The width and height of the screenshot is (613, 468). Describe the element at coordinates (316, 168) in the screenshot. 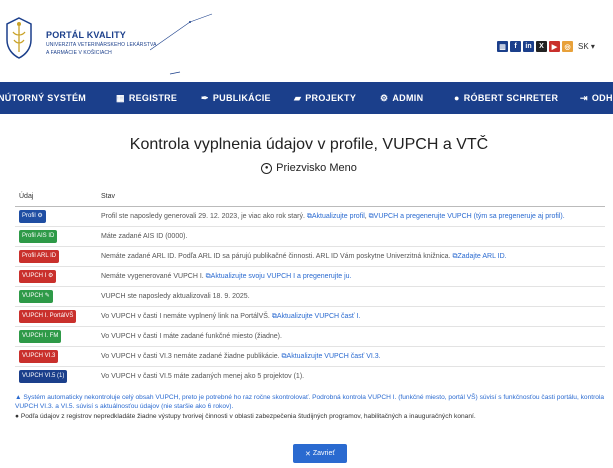

I see `person-name: Priezvisko Meno` at that location.